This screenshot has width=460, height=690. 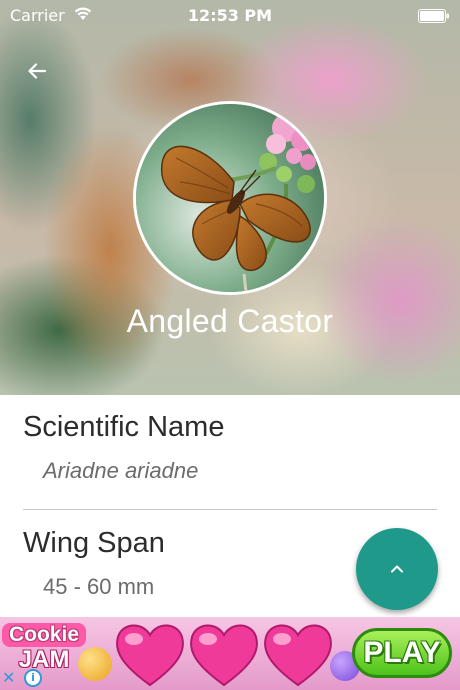 I want to click on arrow-left-icon, so click(x=37, y=71).